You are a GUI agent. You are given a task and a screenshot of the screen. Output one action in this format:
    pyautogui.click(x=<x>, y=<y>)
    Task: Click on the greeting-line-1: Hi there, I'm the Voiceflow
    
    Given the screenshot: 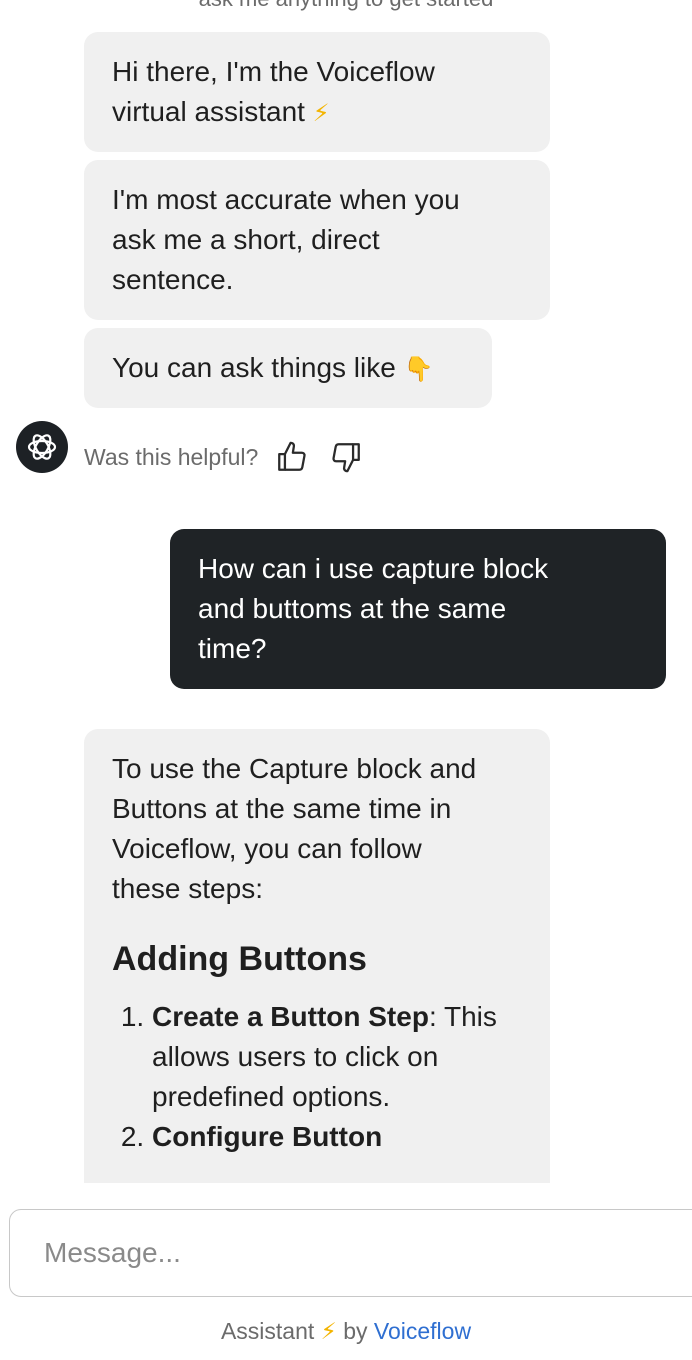 What is the action you would take?
    pyautogui.click(x=273, y=71)
    